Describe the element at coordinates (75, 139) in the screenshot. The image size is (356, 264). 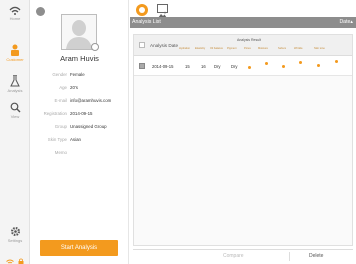
I see `field-value: Asian` at that location.